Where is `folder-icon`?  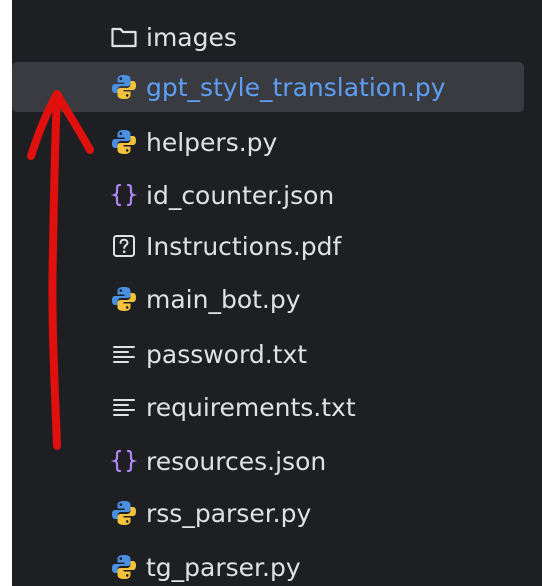
folder-icon is located at coordinates (124, 37).